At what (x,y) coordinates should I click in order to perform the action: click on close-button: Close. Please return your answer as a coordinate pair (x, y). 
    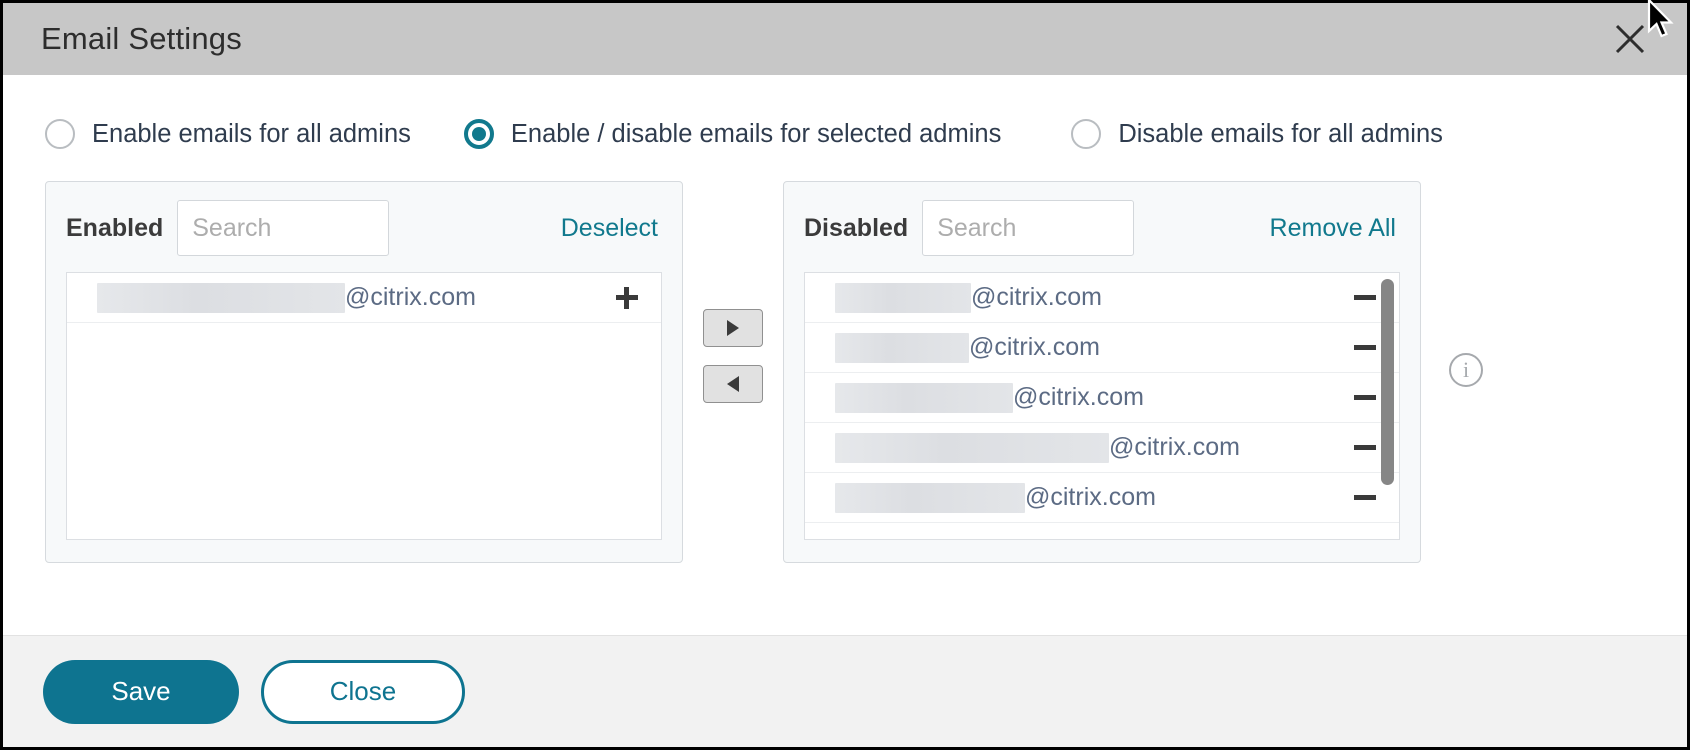
    Looking at the image, I should click on (363, 691).